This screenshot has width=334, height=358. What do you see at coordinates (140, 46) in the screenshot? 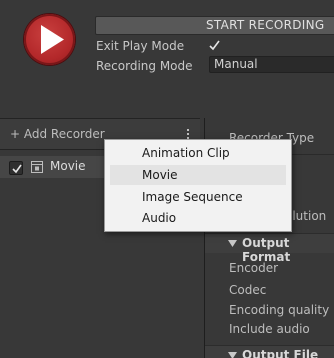
I see `exit-play-mode-label: Exit Play Mode` at bounding box center [140, 46].